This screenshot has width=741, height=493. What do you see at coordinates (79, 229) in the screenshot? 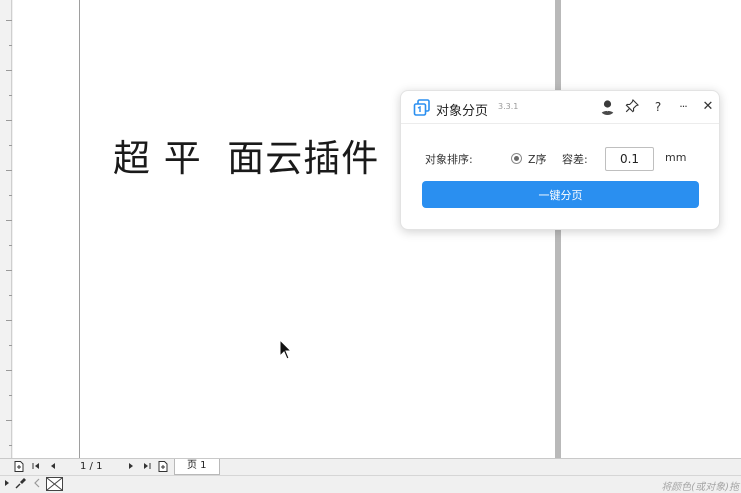
I see `page-border-left` at bounding box center [79, 229].